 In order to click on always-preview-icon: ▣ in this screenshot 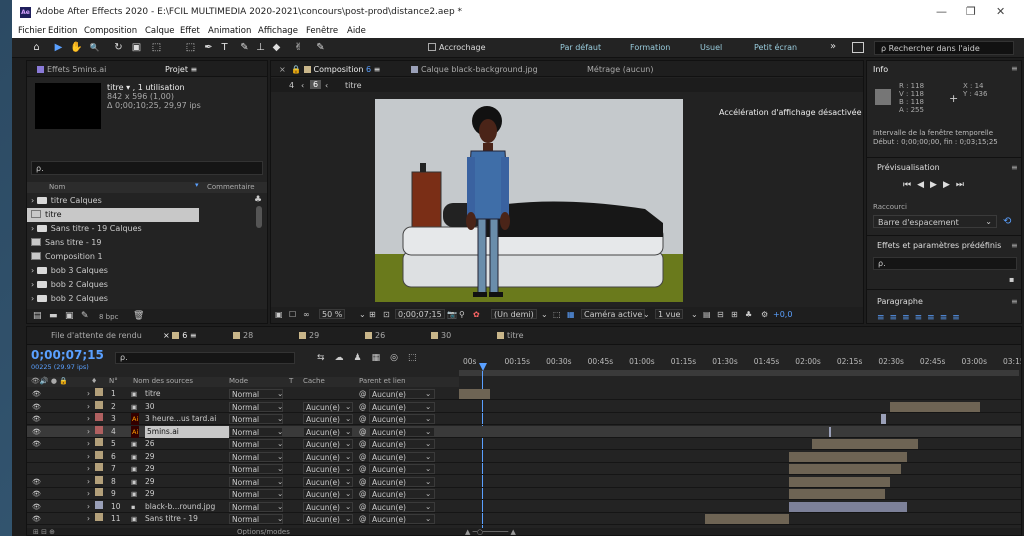, I will do `click(279, 314)`.